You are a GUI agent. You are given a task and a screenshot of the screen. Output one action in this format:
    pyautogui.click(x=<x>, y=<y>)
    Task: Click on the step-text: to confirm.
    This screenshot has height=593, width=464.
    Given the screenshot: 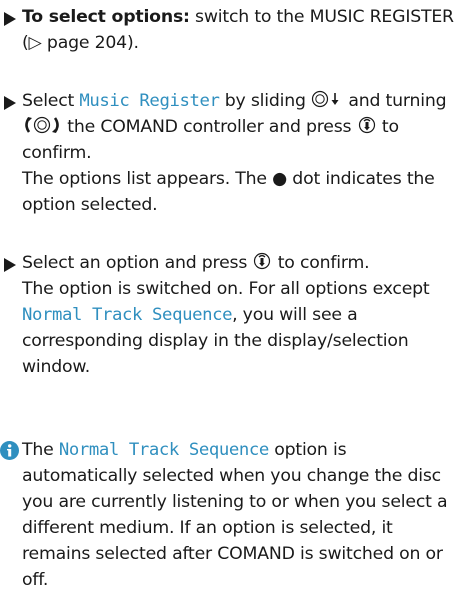 What is the action you would take?
    pyautogui.click(x=321, y=263)
    